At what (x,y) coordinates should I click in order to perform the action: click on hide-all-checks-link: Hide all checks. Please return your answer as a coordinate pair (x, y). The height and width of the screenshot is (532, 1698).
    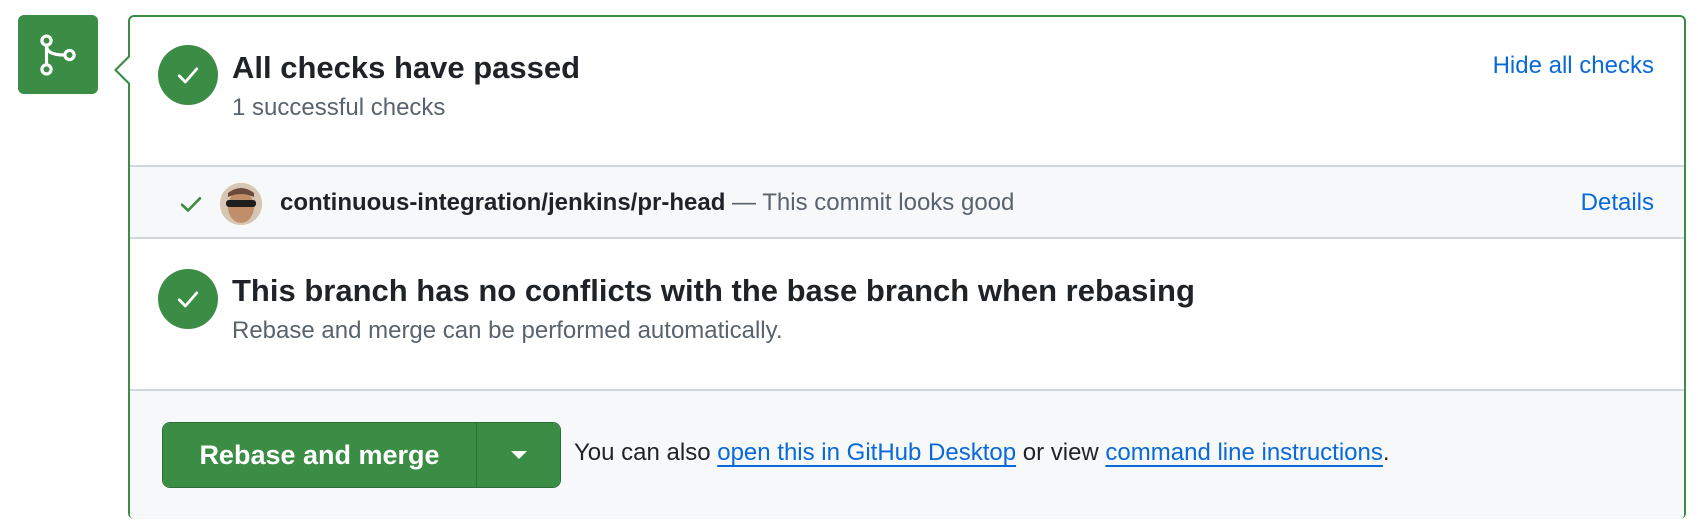
    Looking at the image, I should click on (1573, 66).